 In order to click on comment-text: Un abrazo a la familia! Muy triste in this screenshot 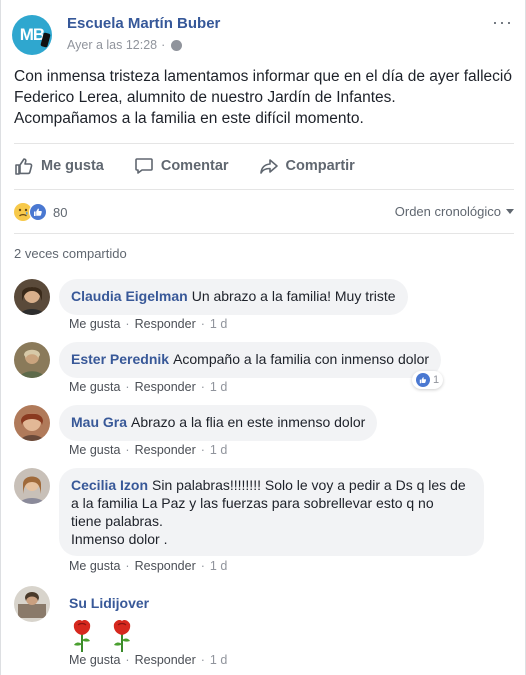, I will do `click(293, 296)`.